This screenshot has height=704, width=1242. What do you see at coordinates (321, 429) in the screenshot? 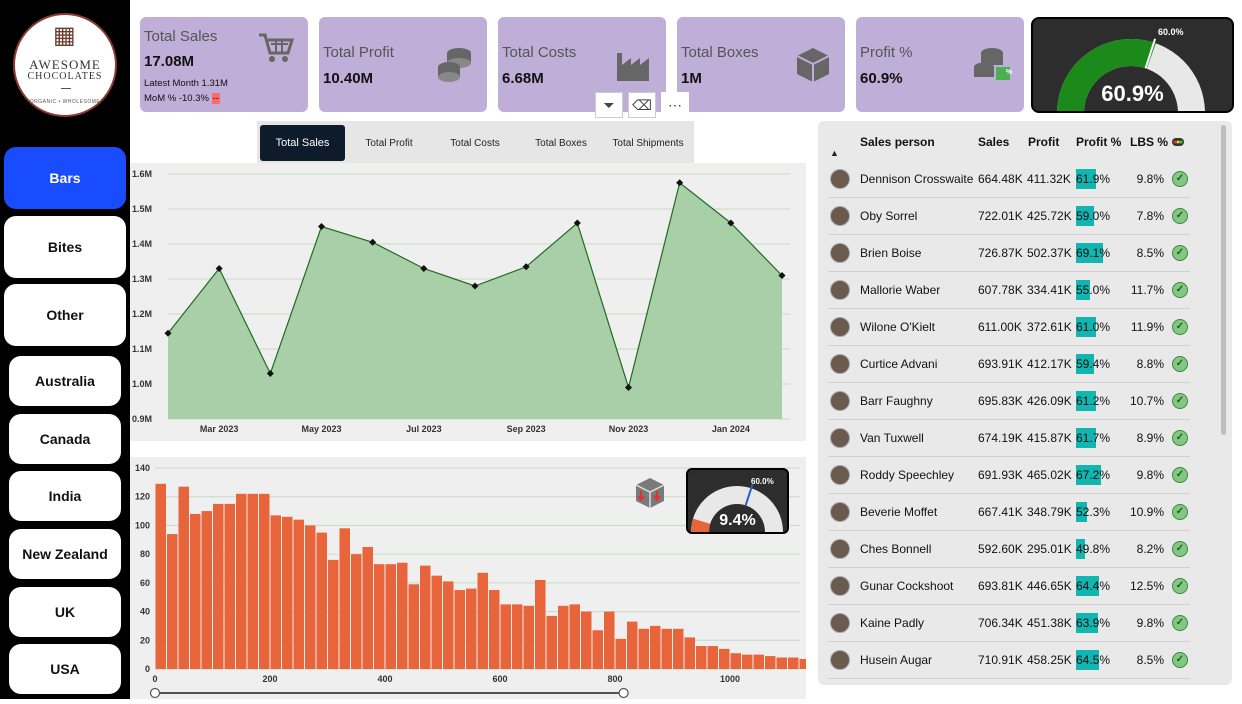
I see `x-tick-label: May 2023` at bounding box center [321, 429].